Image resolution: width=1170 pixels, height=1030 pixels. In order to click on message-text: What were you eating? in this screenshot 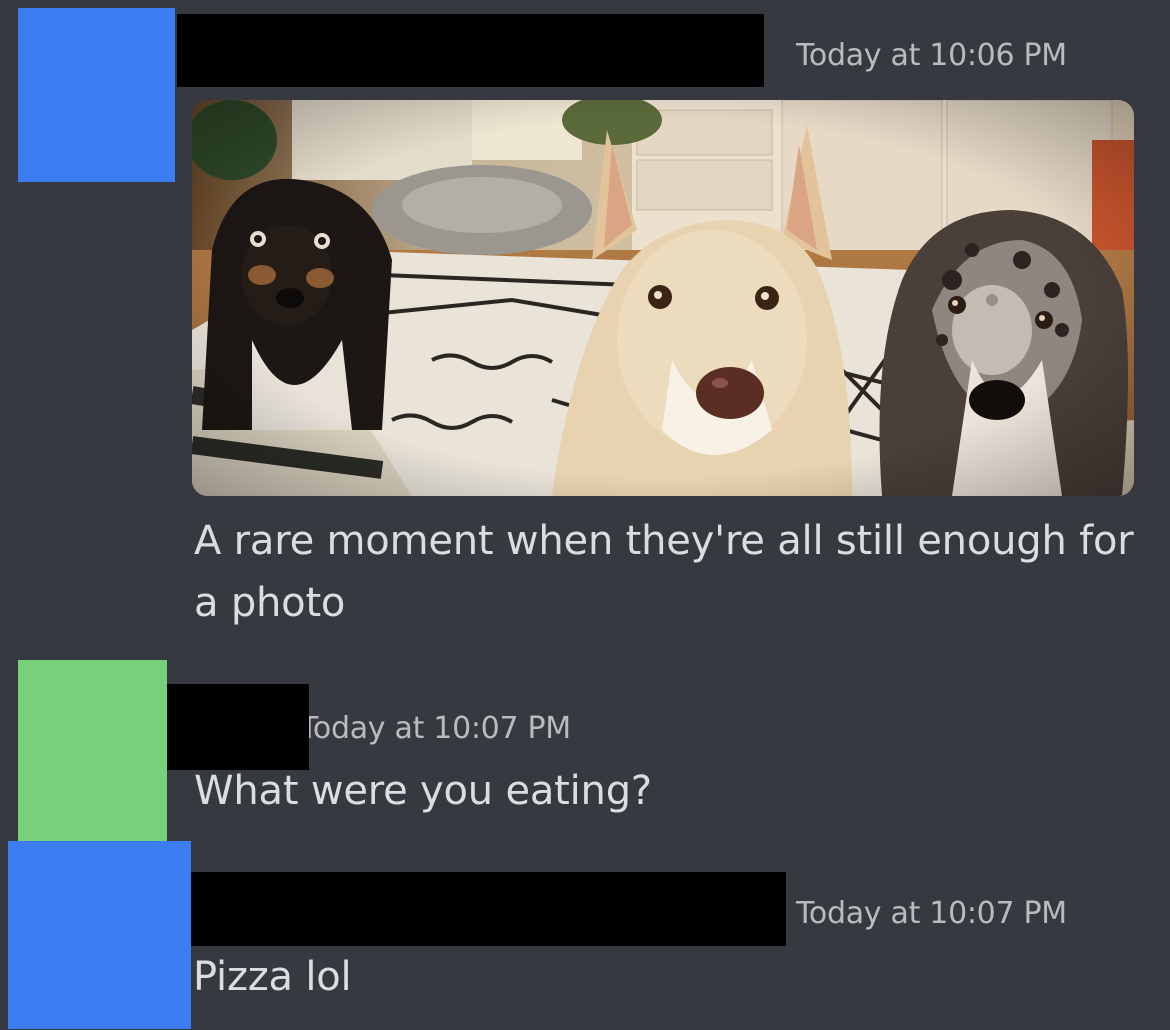, I will do `click(423, 791)`.